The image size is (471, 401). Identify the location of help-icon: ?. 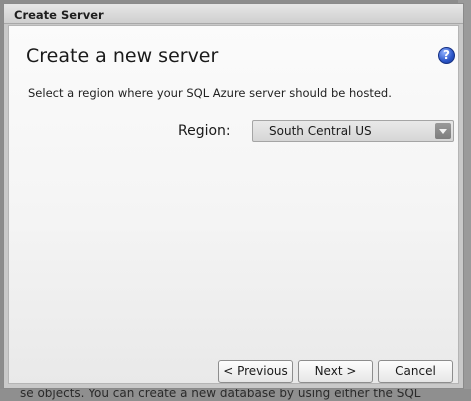
(446, 55).